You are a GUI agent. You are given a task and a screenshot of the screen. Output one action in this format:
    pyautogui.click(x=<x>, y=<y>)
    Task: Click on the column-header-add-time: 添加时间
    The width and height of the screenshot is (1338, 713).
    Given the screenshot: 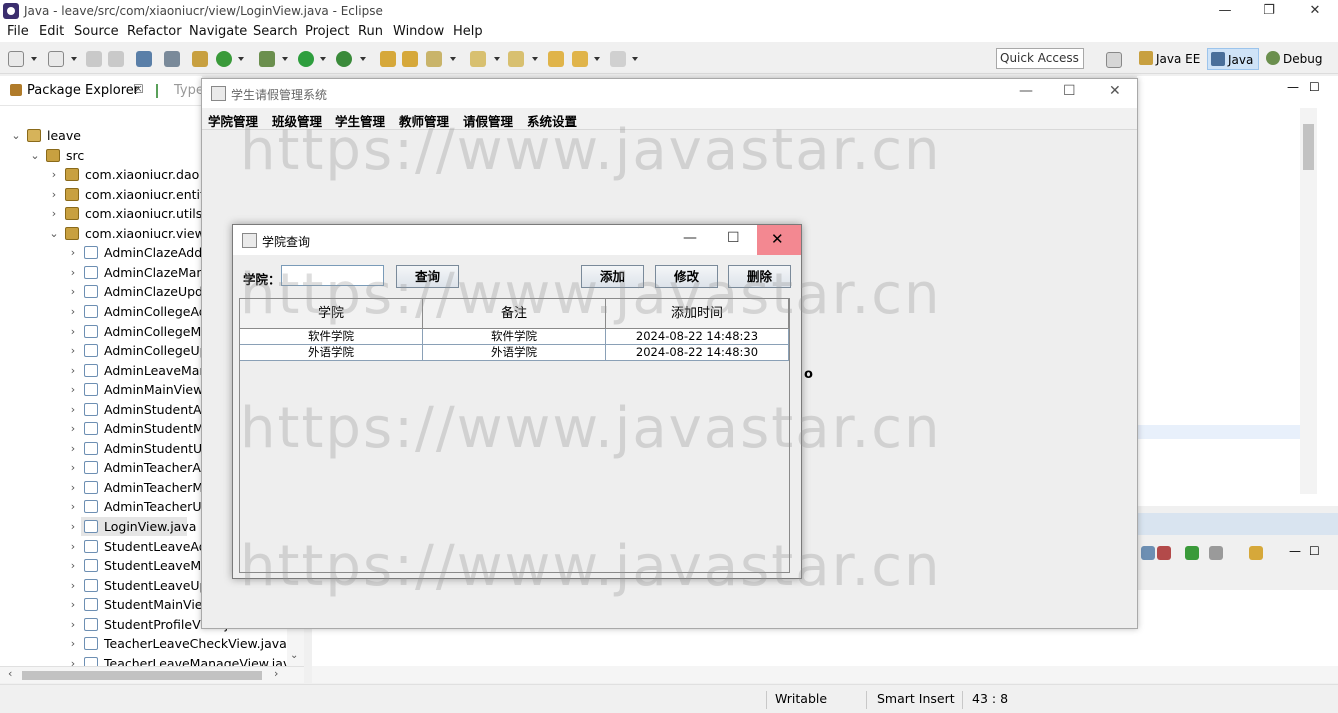 What is the action you would take?
    pyautogui.click(x=697, y=314)
    